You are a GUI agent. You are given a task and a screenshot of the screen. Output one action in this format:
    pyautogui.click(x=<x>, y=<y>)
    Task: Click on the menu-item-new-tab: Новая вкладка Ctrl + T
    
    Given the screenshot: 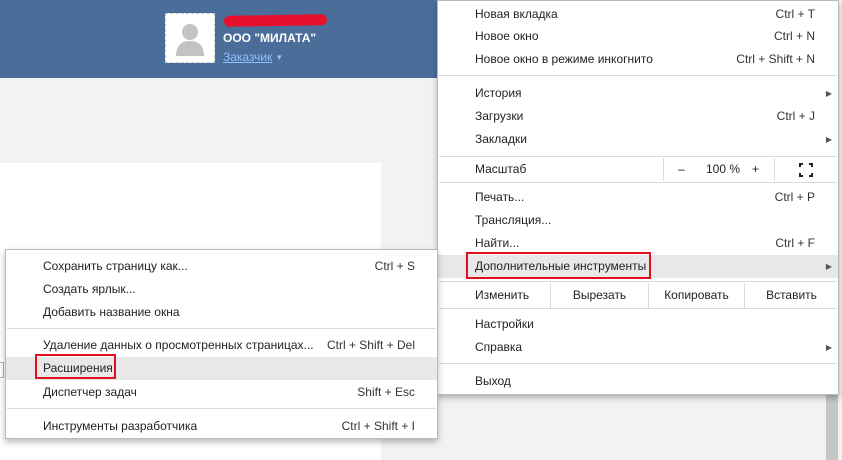 What is the action you would take?
    pyautogui.click(x=638, y=14)
    